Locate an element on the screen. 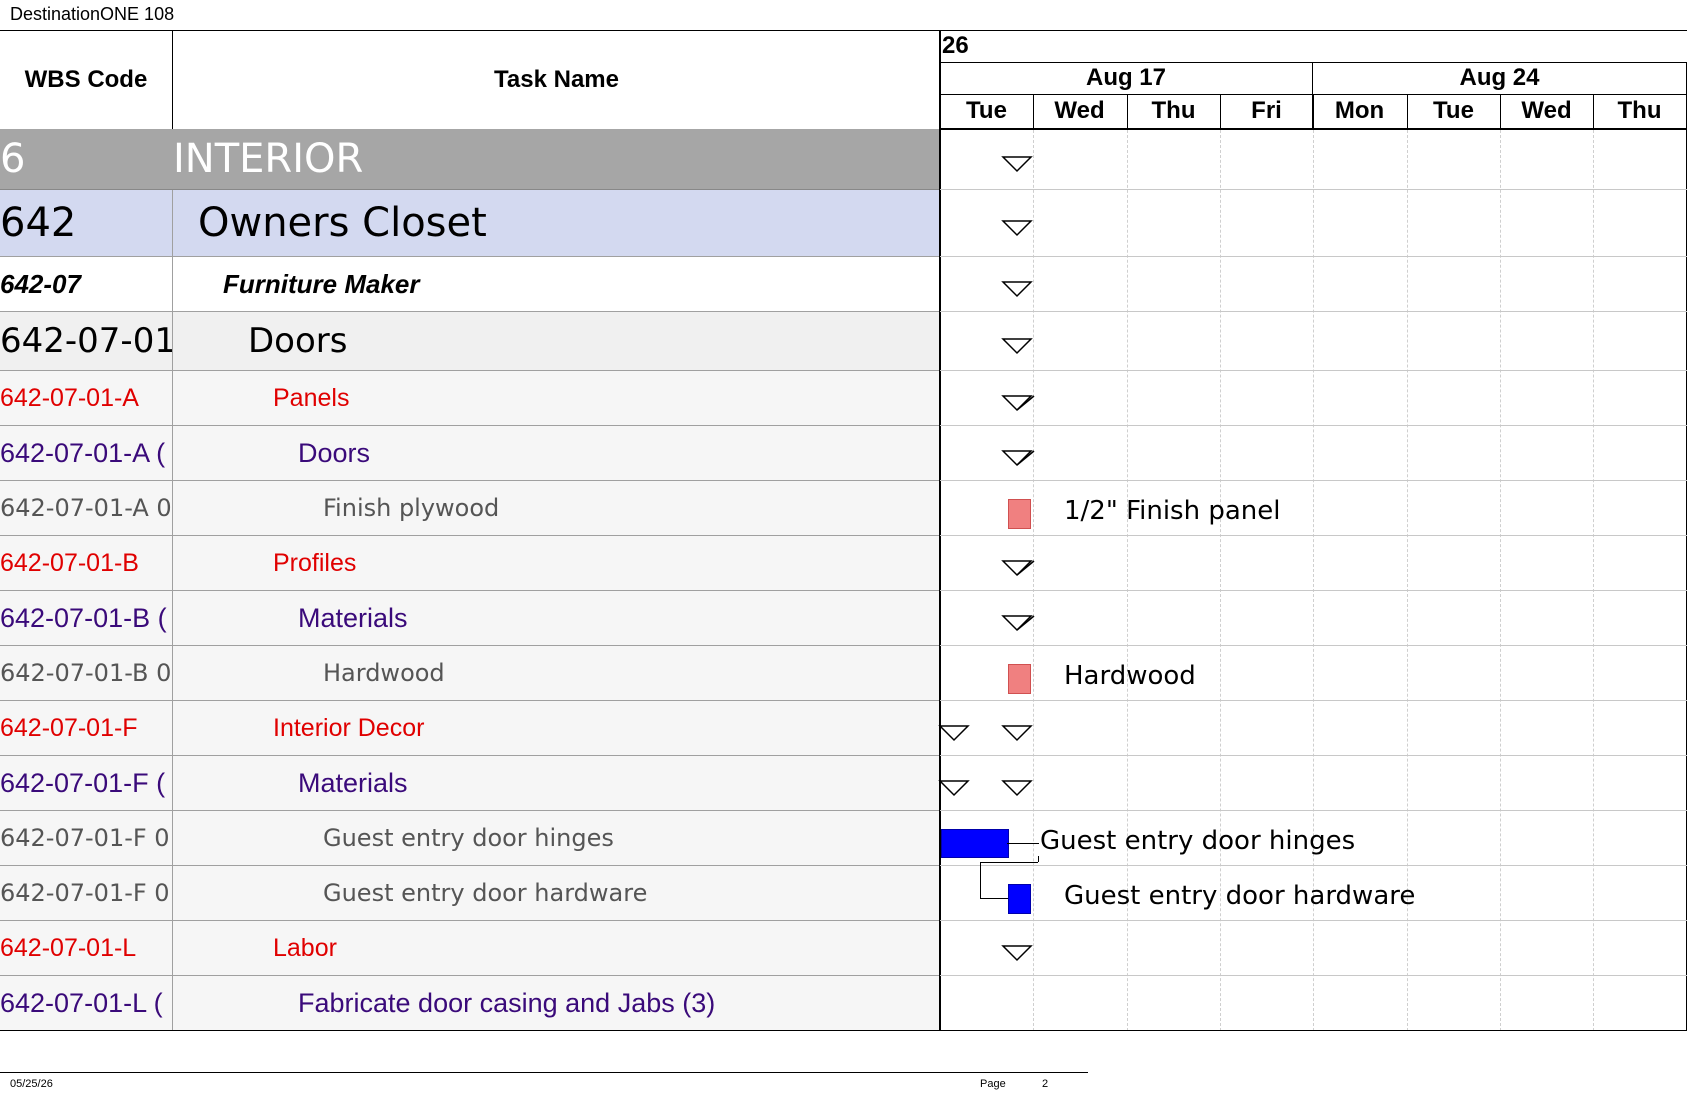 This screenshot has height=1097, width=1687. table-header: WBS Code Task Name is located at coordinates (470, 80).